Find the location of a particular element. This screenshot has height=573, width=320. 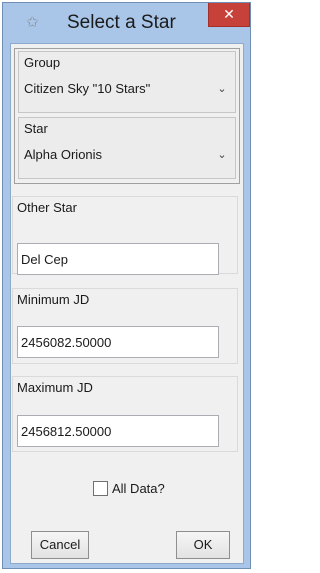

close-button: ✕ is located at coordinates (229, 15).